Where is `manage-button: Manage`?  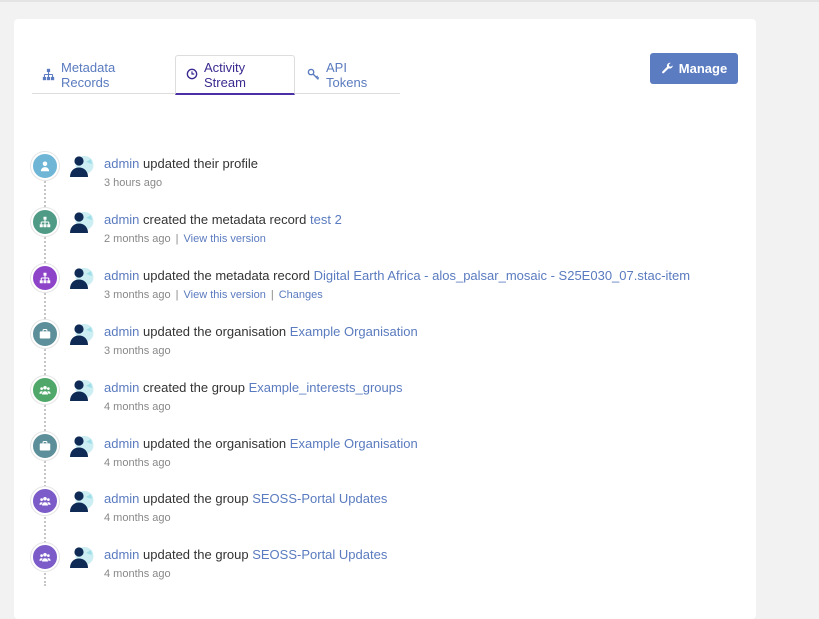
manage-button: Manage is located at coordinates (694, 68).